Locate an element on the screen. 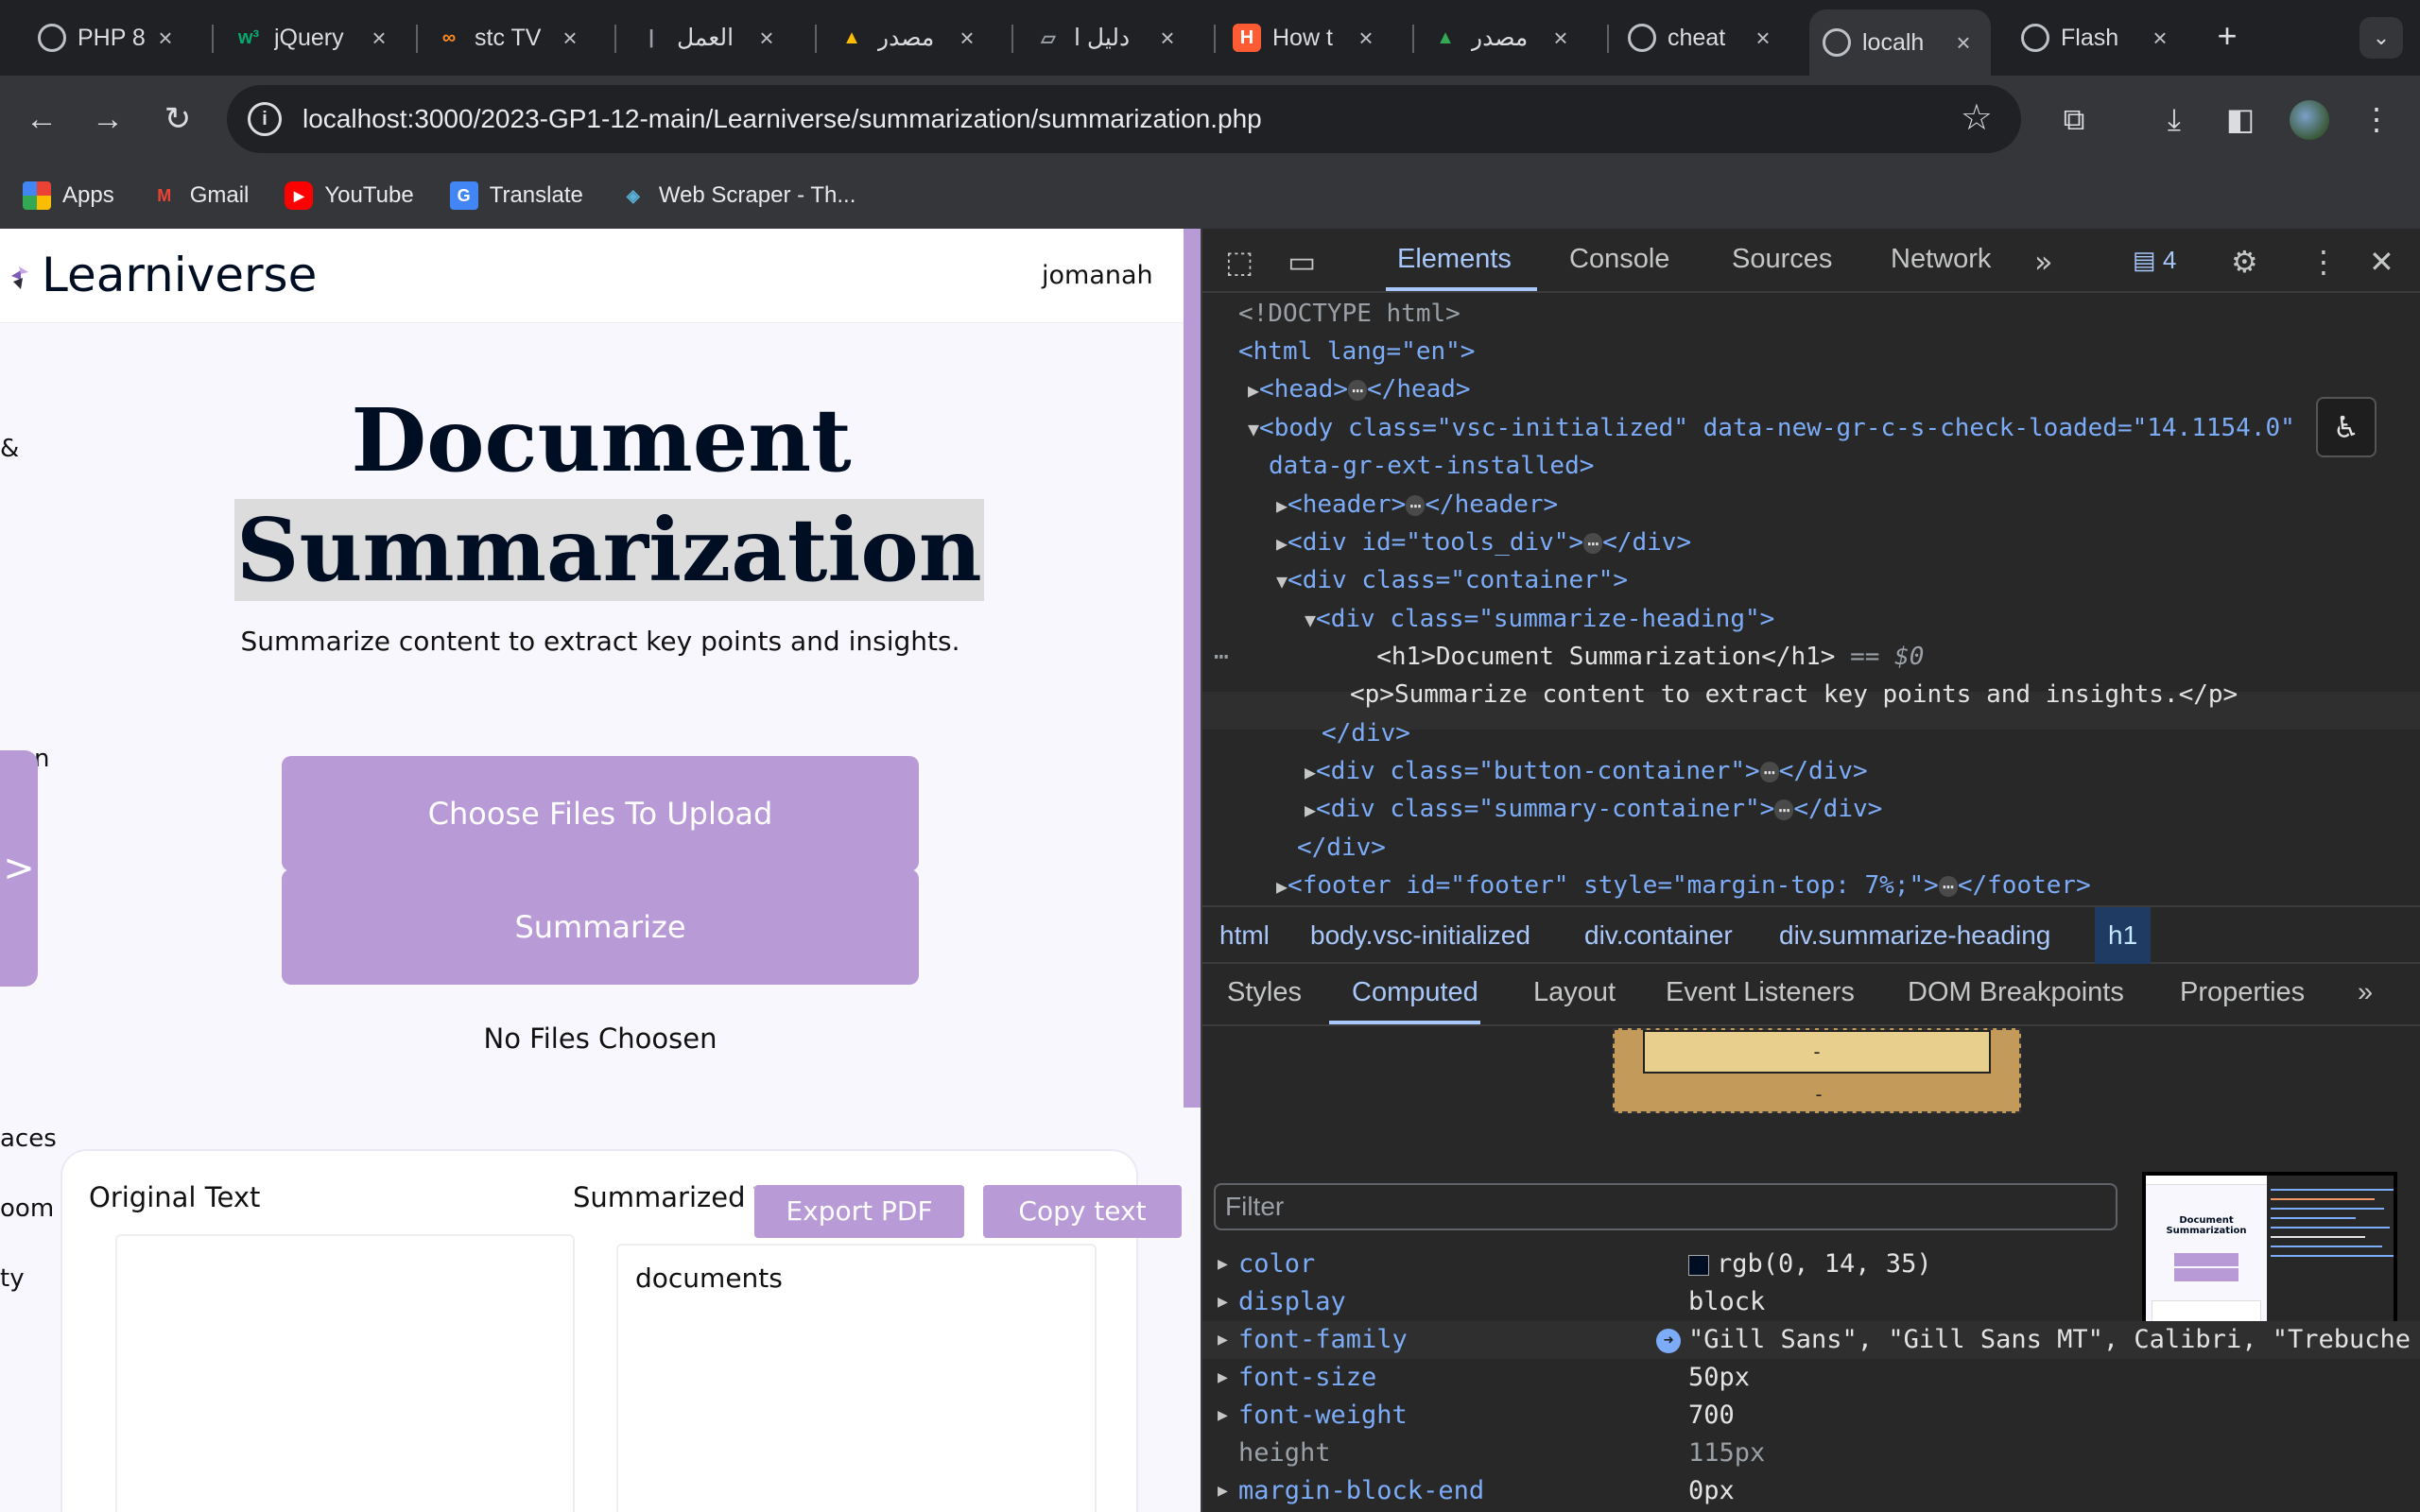  page-scrollbar is located at coordinates (1192, 668).